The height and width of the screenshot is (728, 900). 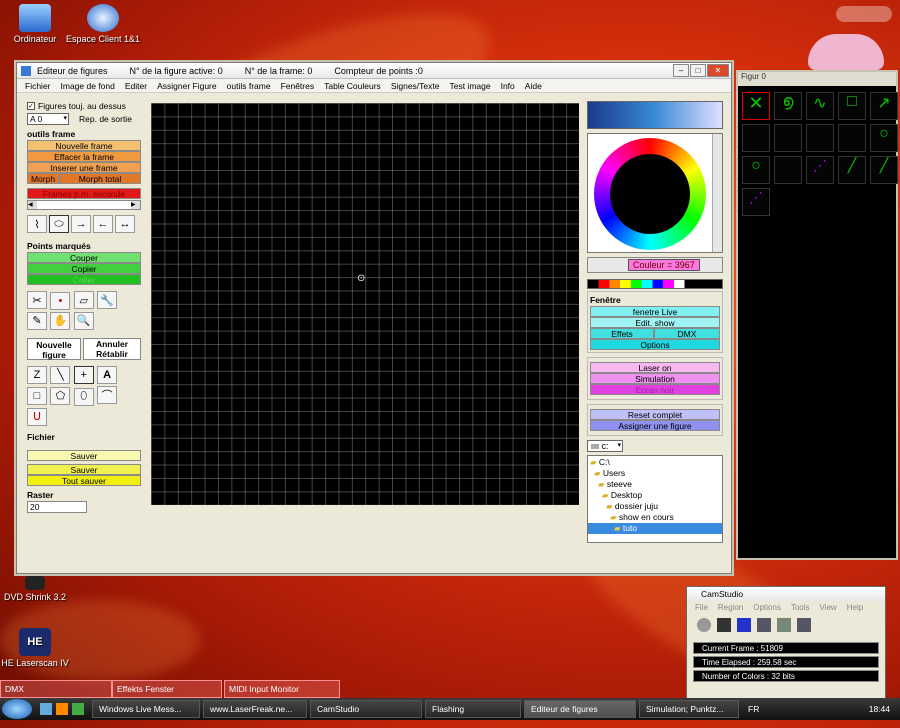 What do you see at coordinates (37, 320) in the screenshot?
I see `color-picker-icon: ✎` at bounding box center [37, 320].